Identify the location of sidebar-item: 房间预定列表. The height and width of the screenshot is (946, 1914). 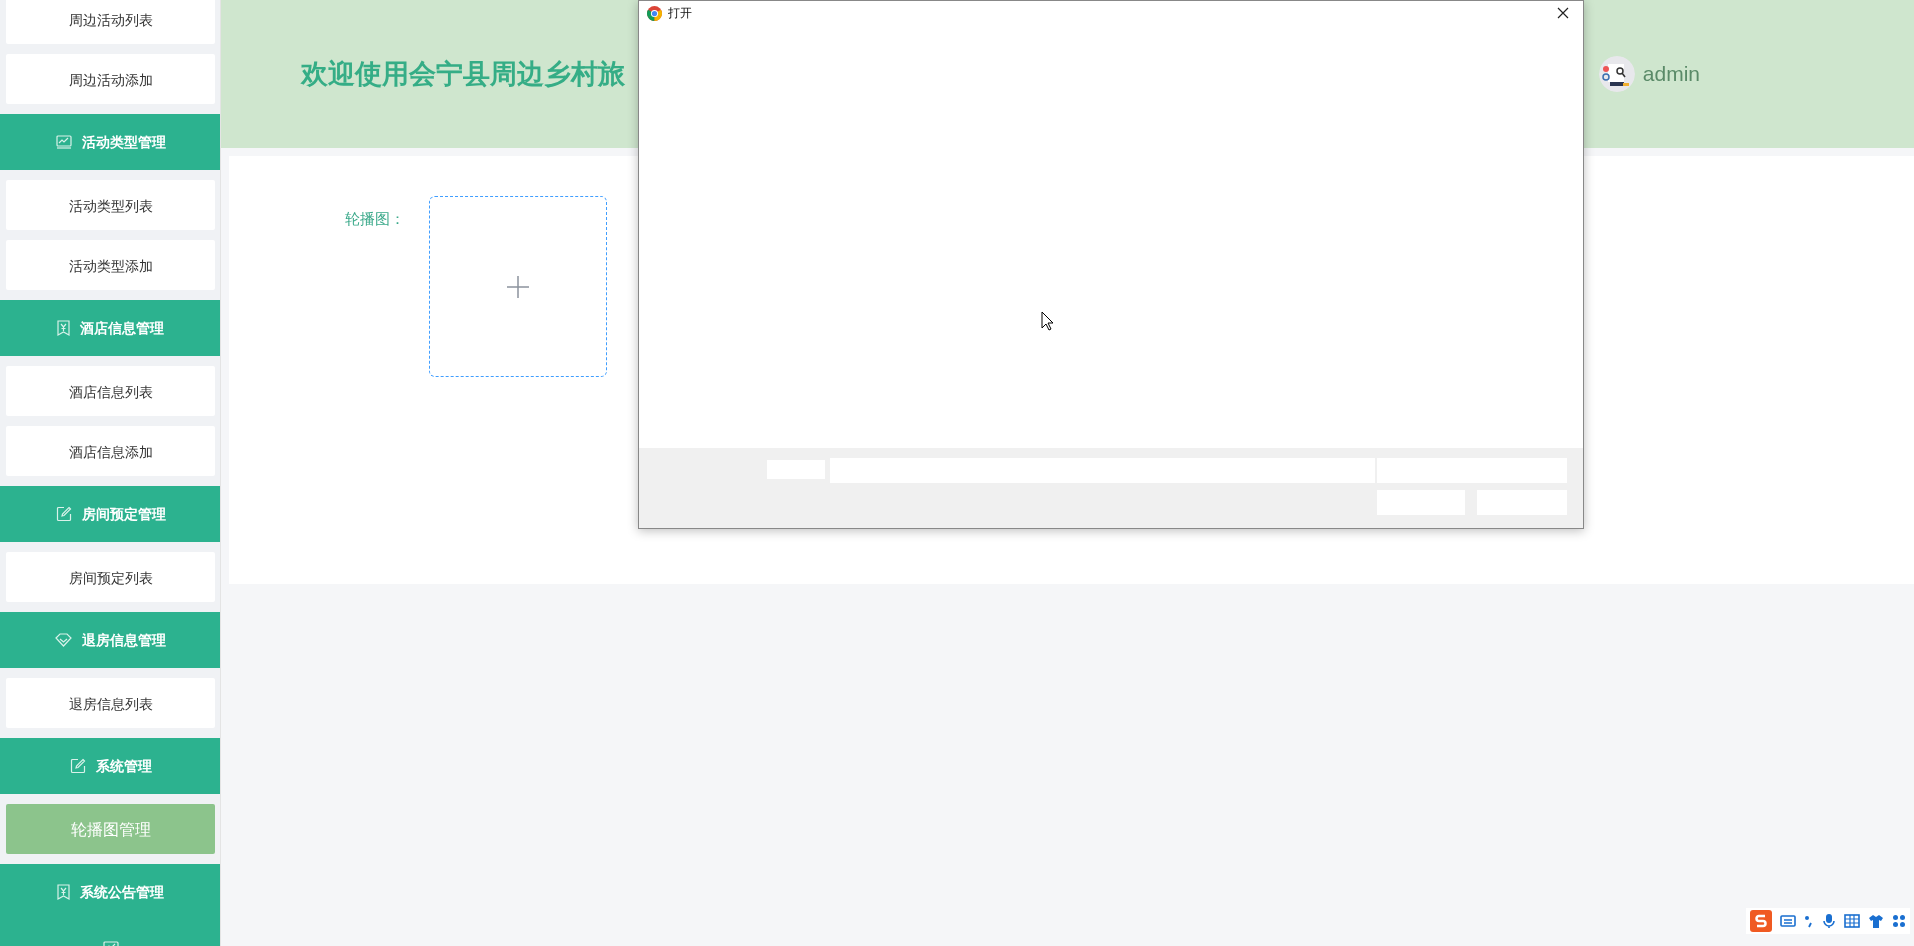
(110, 577).